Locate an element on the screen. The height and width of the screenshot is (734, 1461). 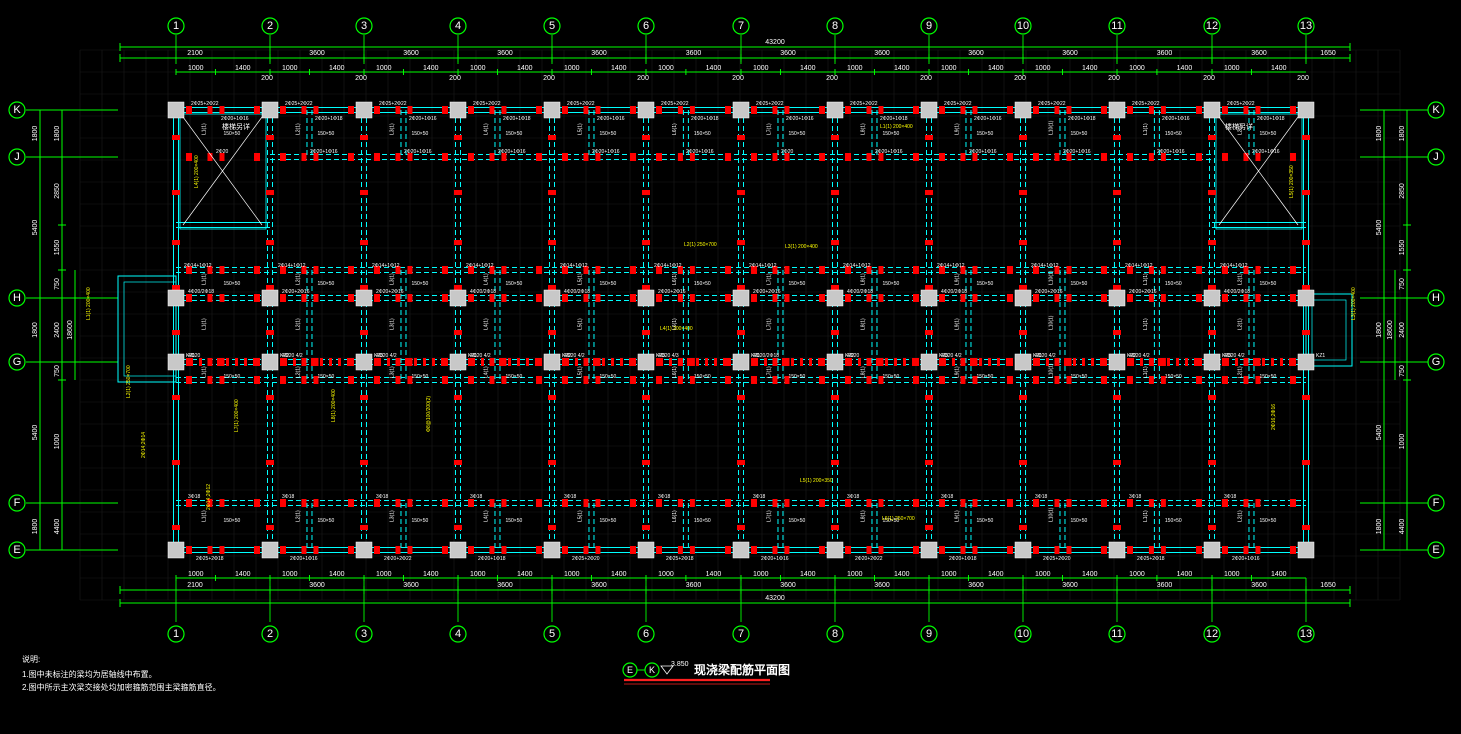
column-13-G is located at coordinates (1306, 362).